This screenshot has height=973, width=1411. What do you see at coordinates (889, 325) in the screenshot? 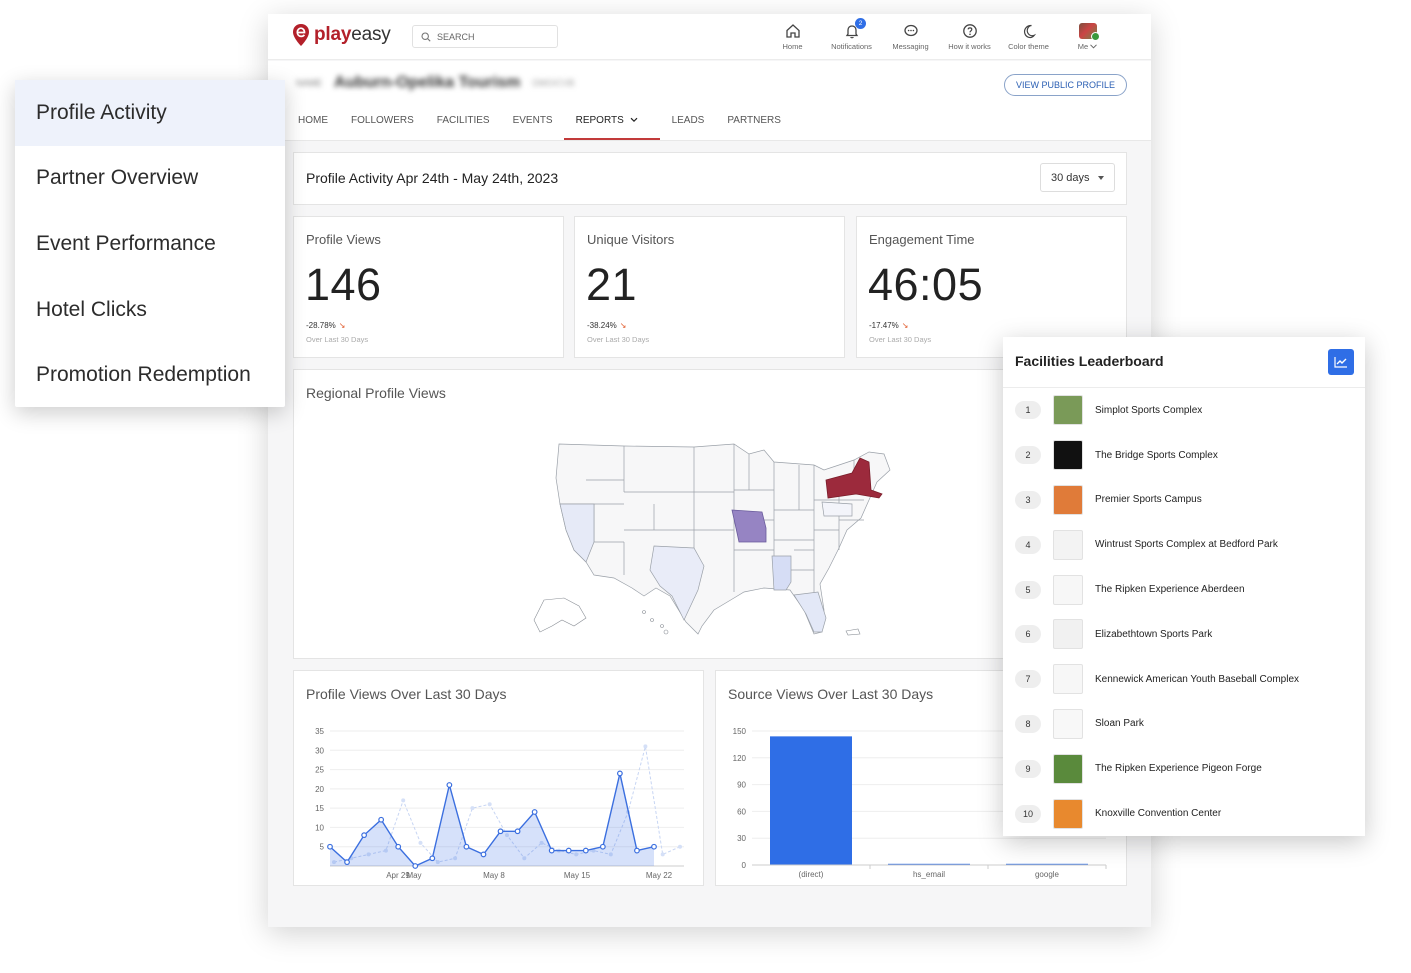
I see `stat-delta: -17.47% ↘` at bounding box center [889, 325].